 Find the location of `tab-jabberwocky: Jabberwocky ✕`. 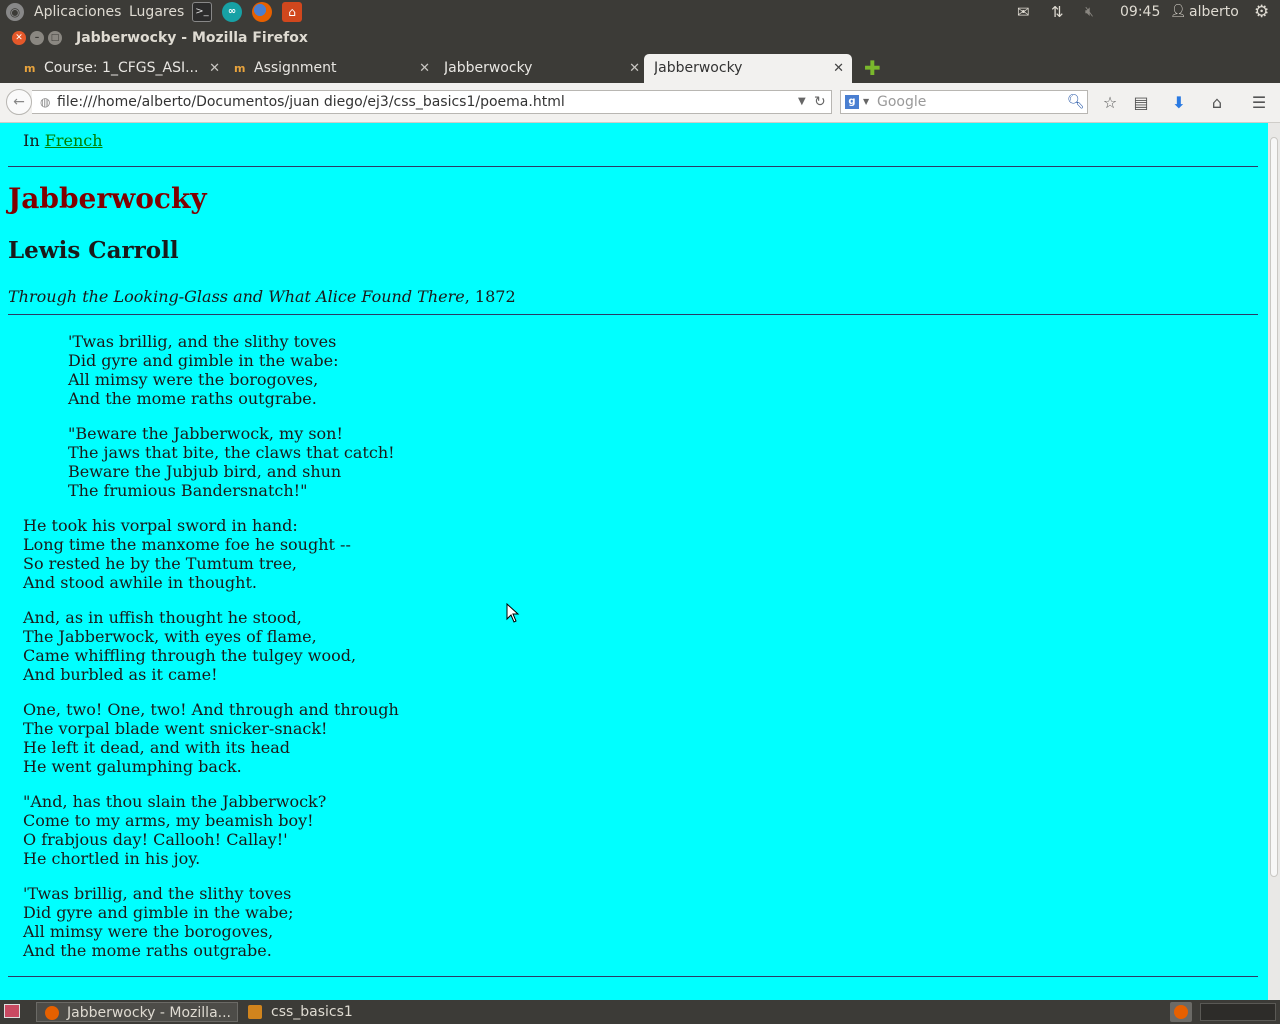

tab-jabberwocky: Jabberwocky ✕ is located at coordinates (544, 68).